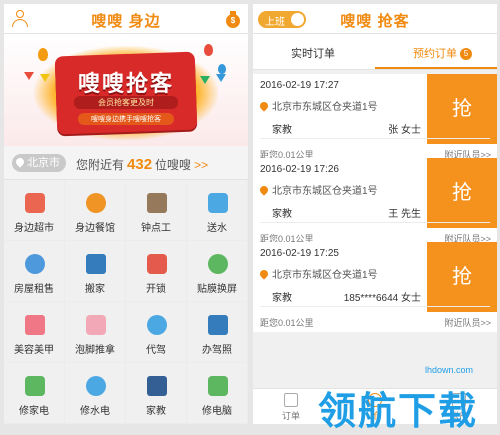 This screenshot has height=435, width=500. I want to click on nearby-team-link: 附近队员>>, so click(467, 322).